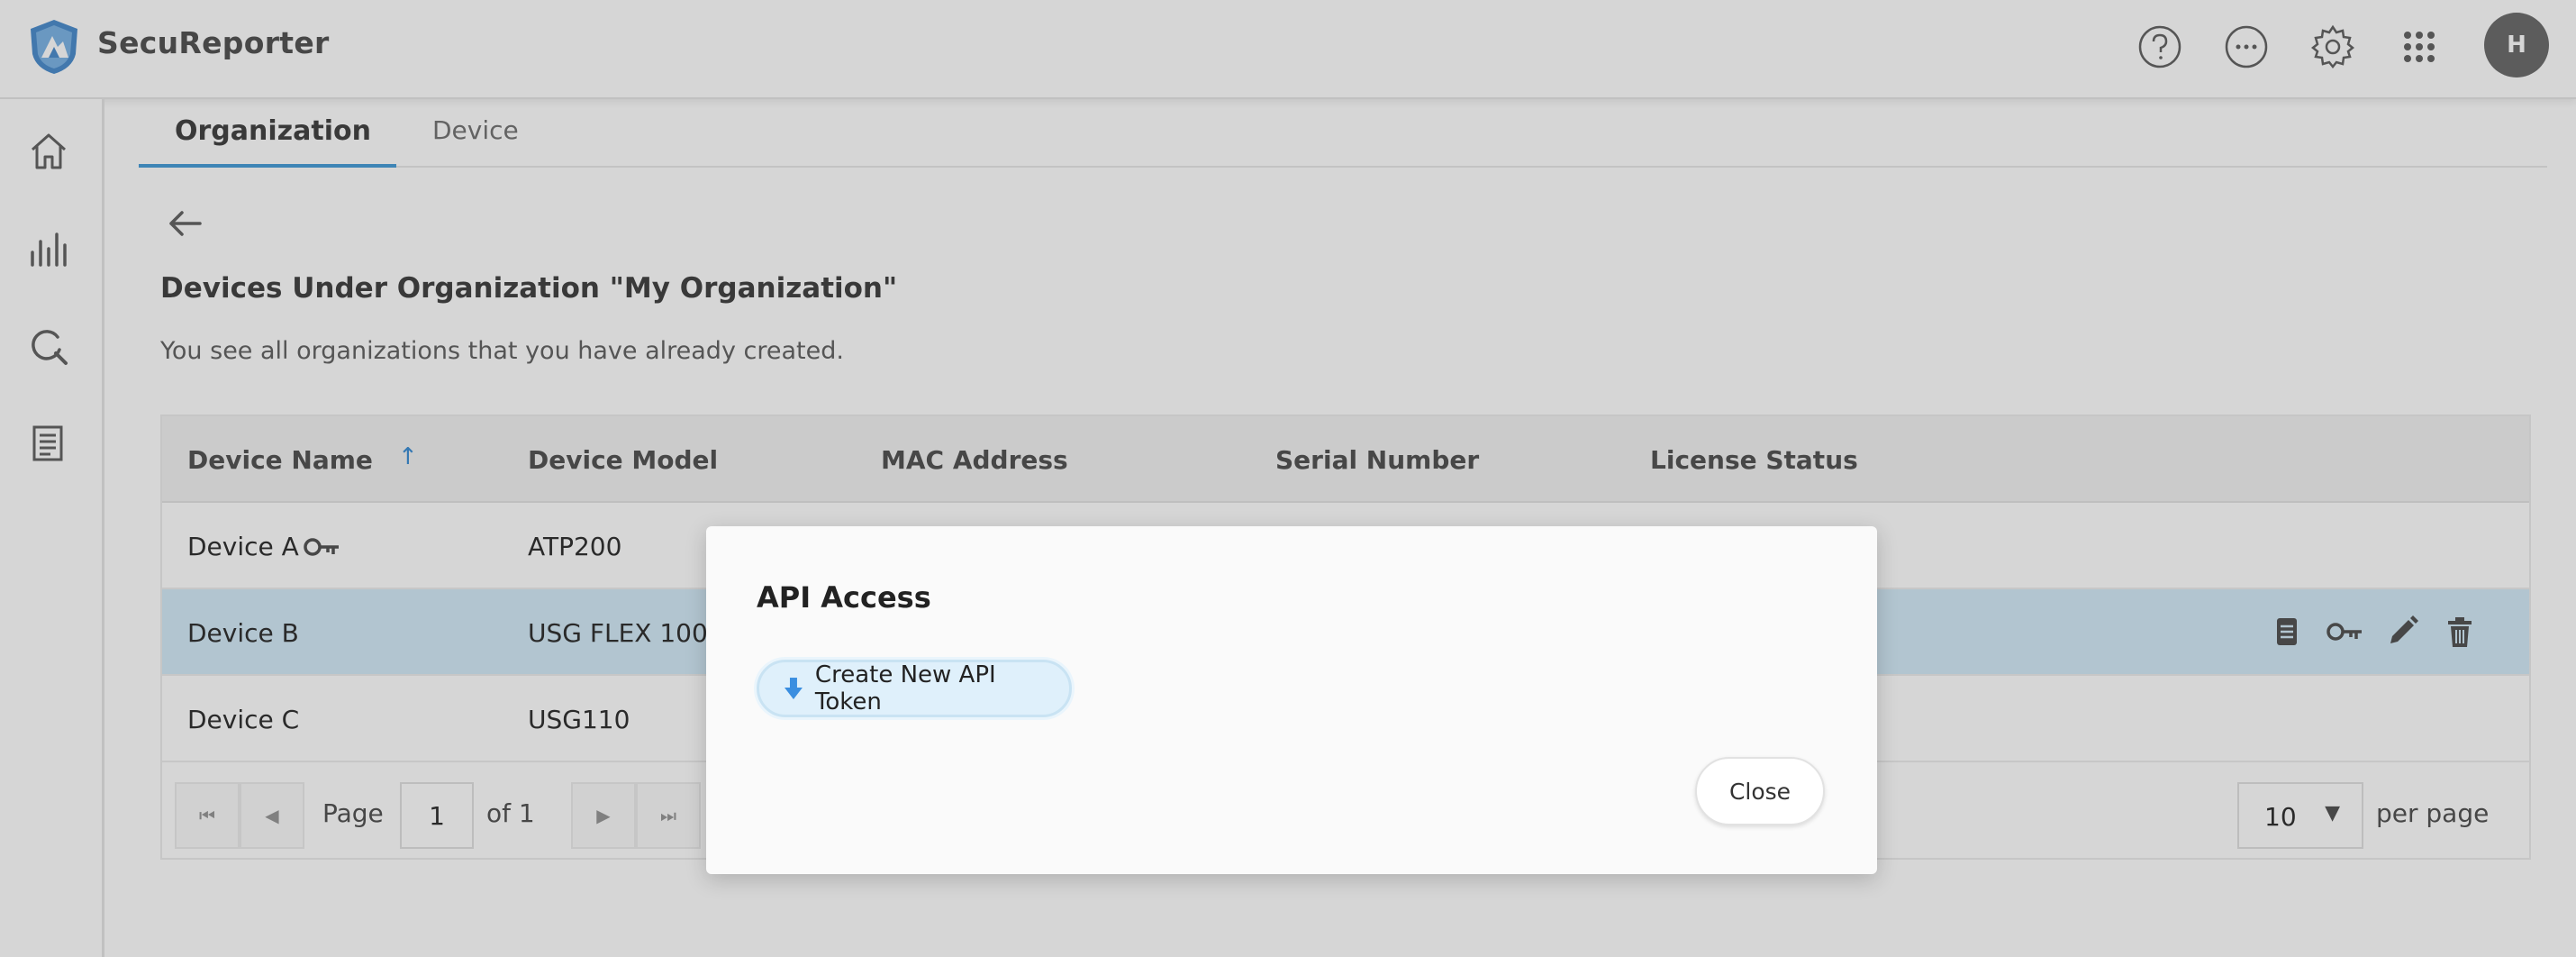  I want to click on close-button: Close, so click(1760, 791).